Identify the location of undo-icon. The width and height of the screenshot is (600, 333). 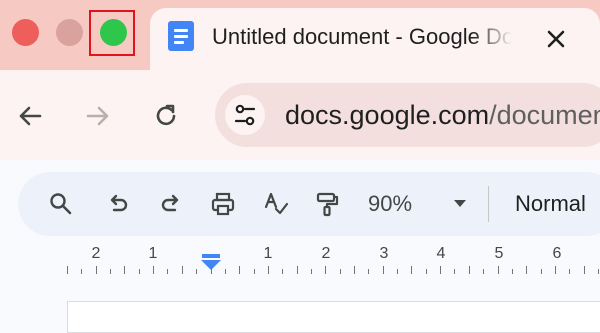
(118, 204).